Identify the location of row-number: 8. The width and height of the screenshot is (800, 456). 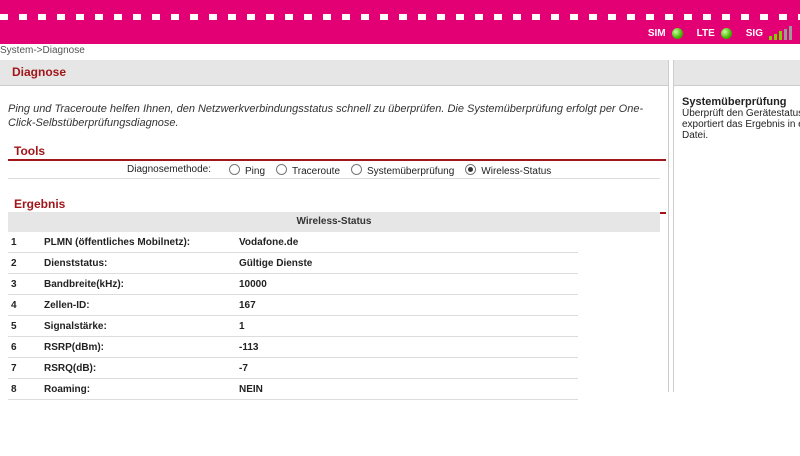
(14, 389).